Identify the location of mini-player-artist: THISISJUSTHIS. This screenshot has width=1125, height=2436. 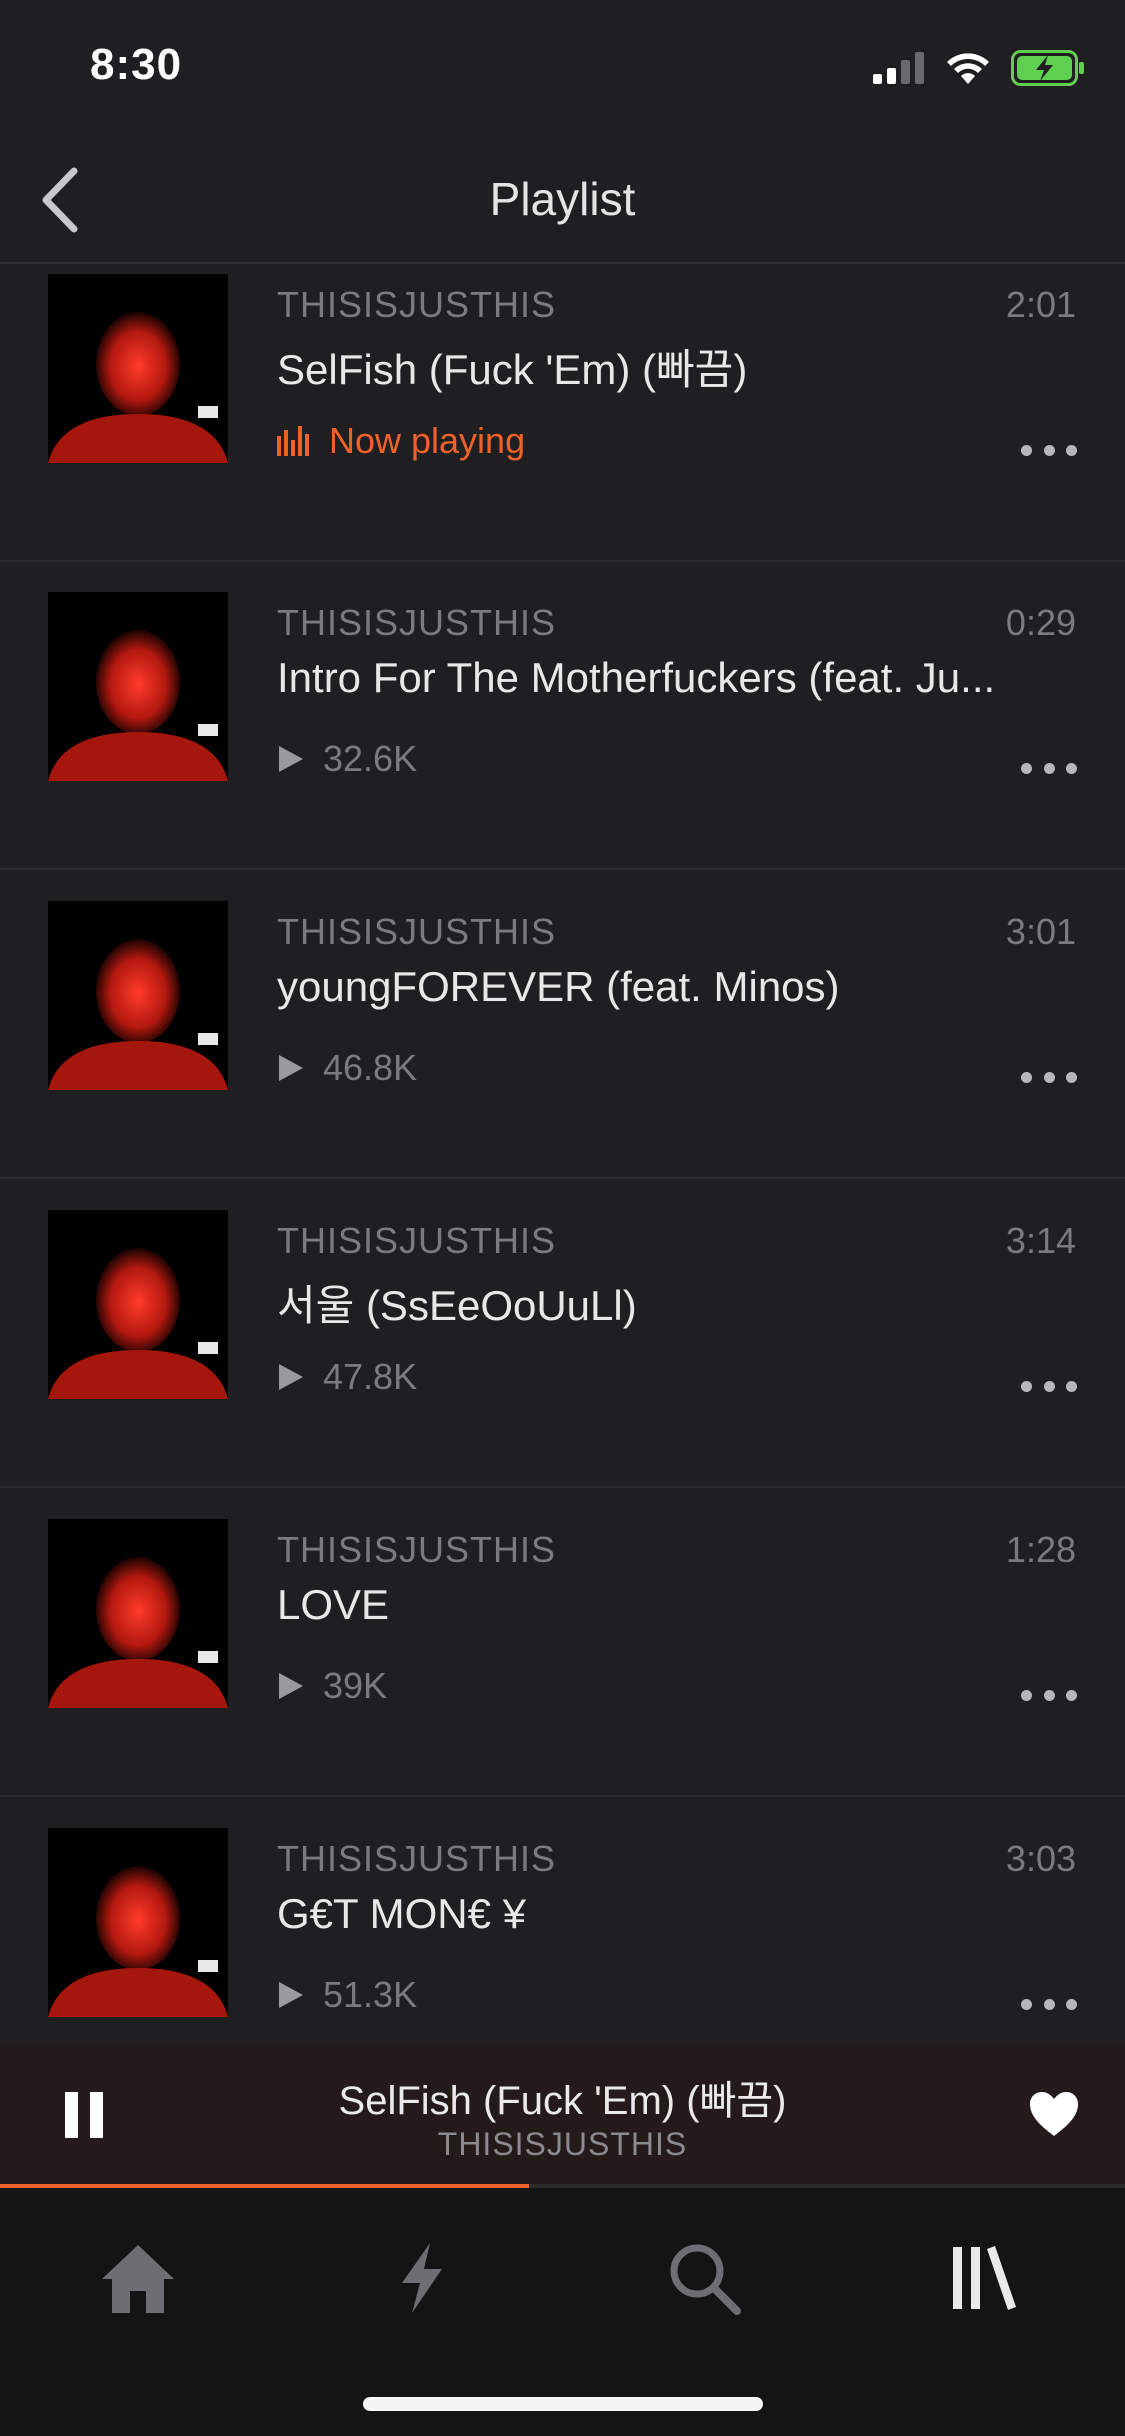
(562, 2144).